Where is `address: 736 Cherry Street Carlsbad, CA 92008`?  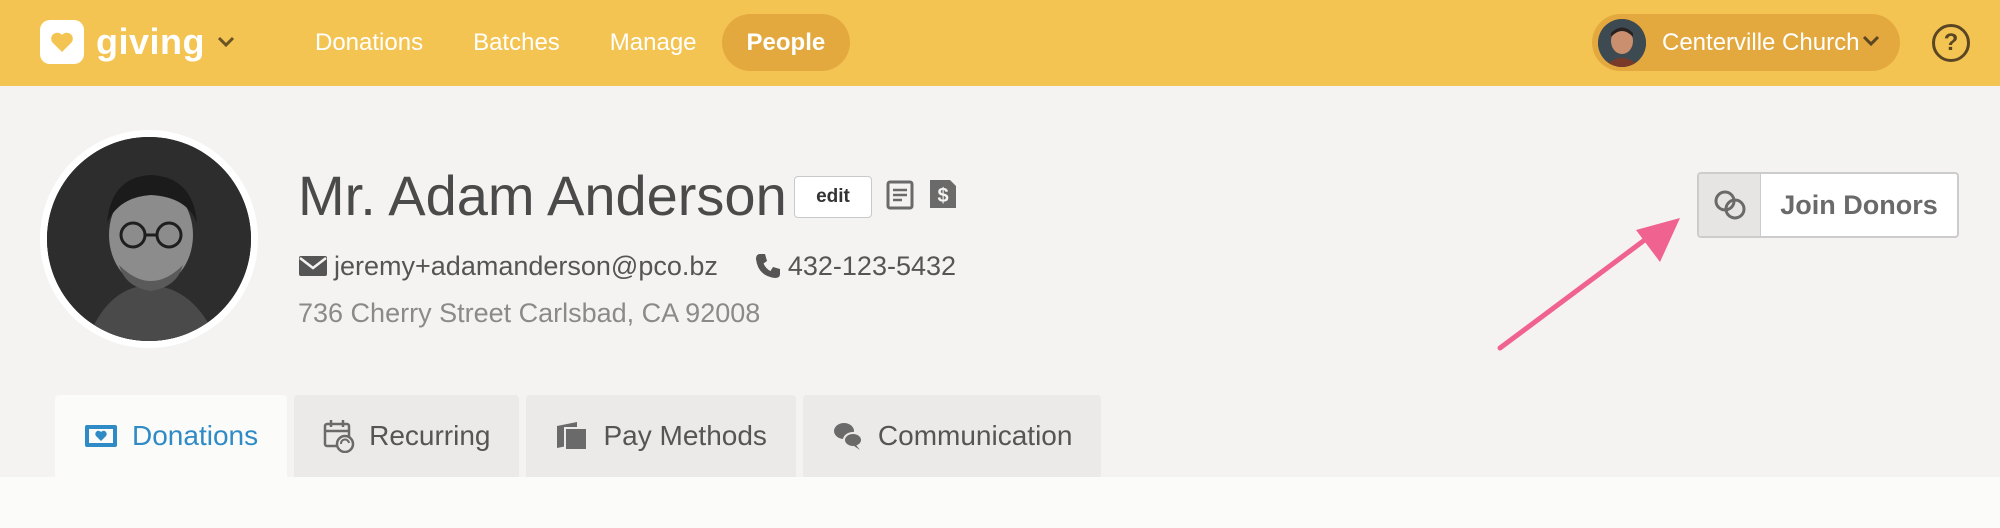
address: 736 Cherry Street Carlsbad, CA 92008 is located at coordinates (529, 313).